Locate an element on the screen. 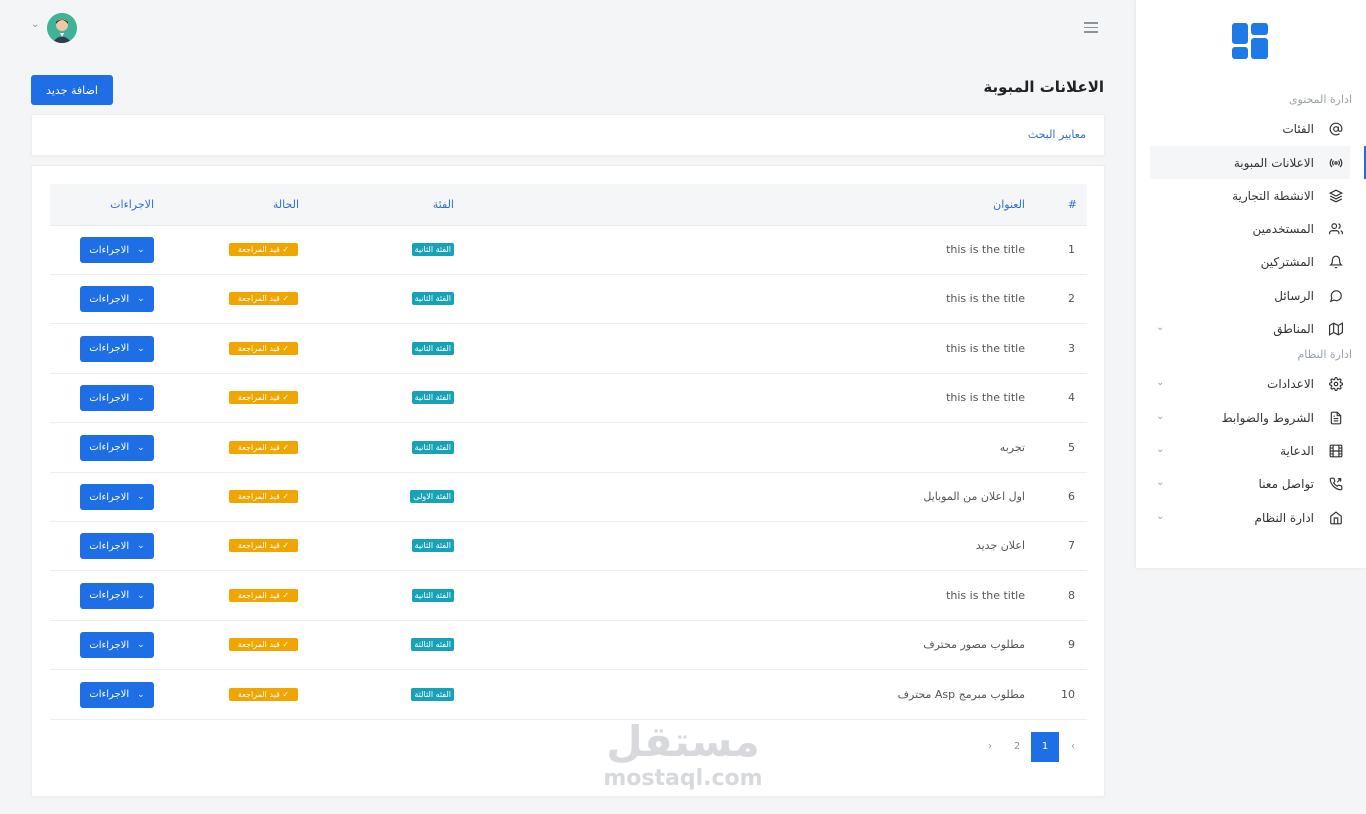 The image size is (1366, 814). user-avatar is located at coordinates (62, 28).